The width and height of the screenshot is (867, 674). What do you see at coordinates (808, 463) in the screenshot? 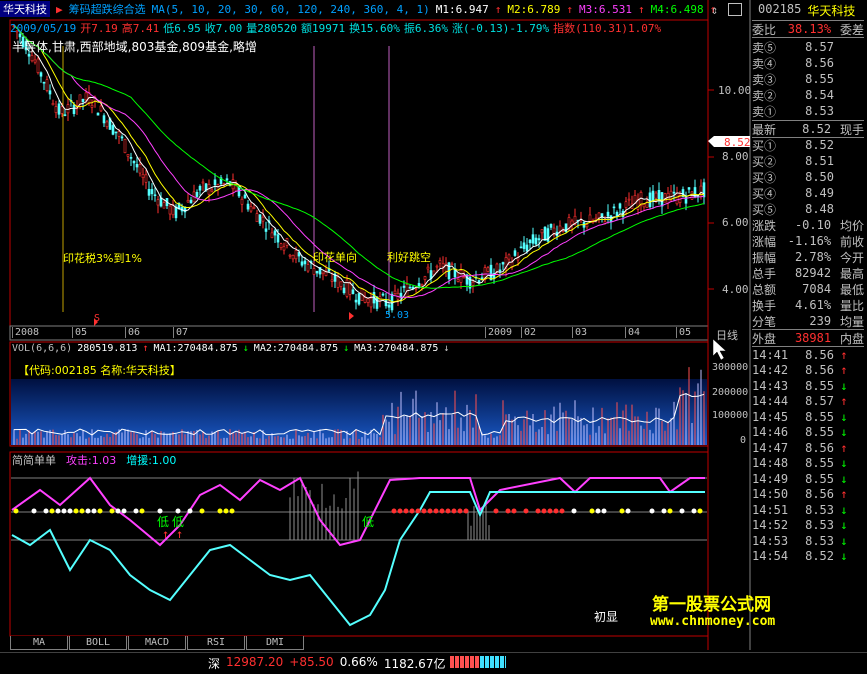
I see `tick-row: 14:48 8.55 ↓` at bounding box center [808, 463].